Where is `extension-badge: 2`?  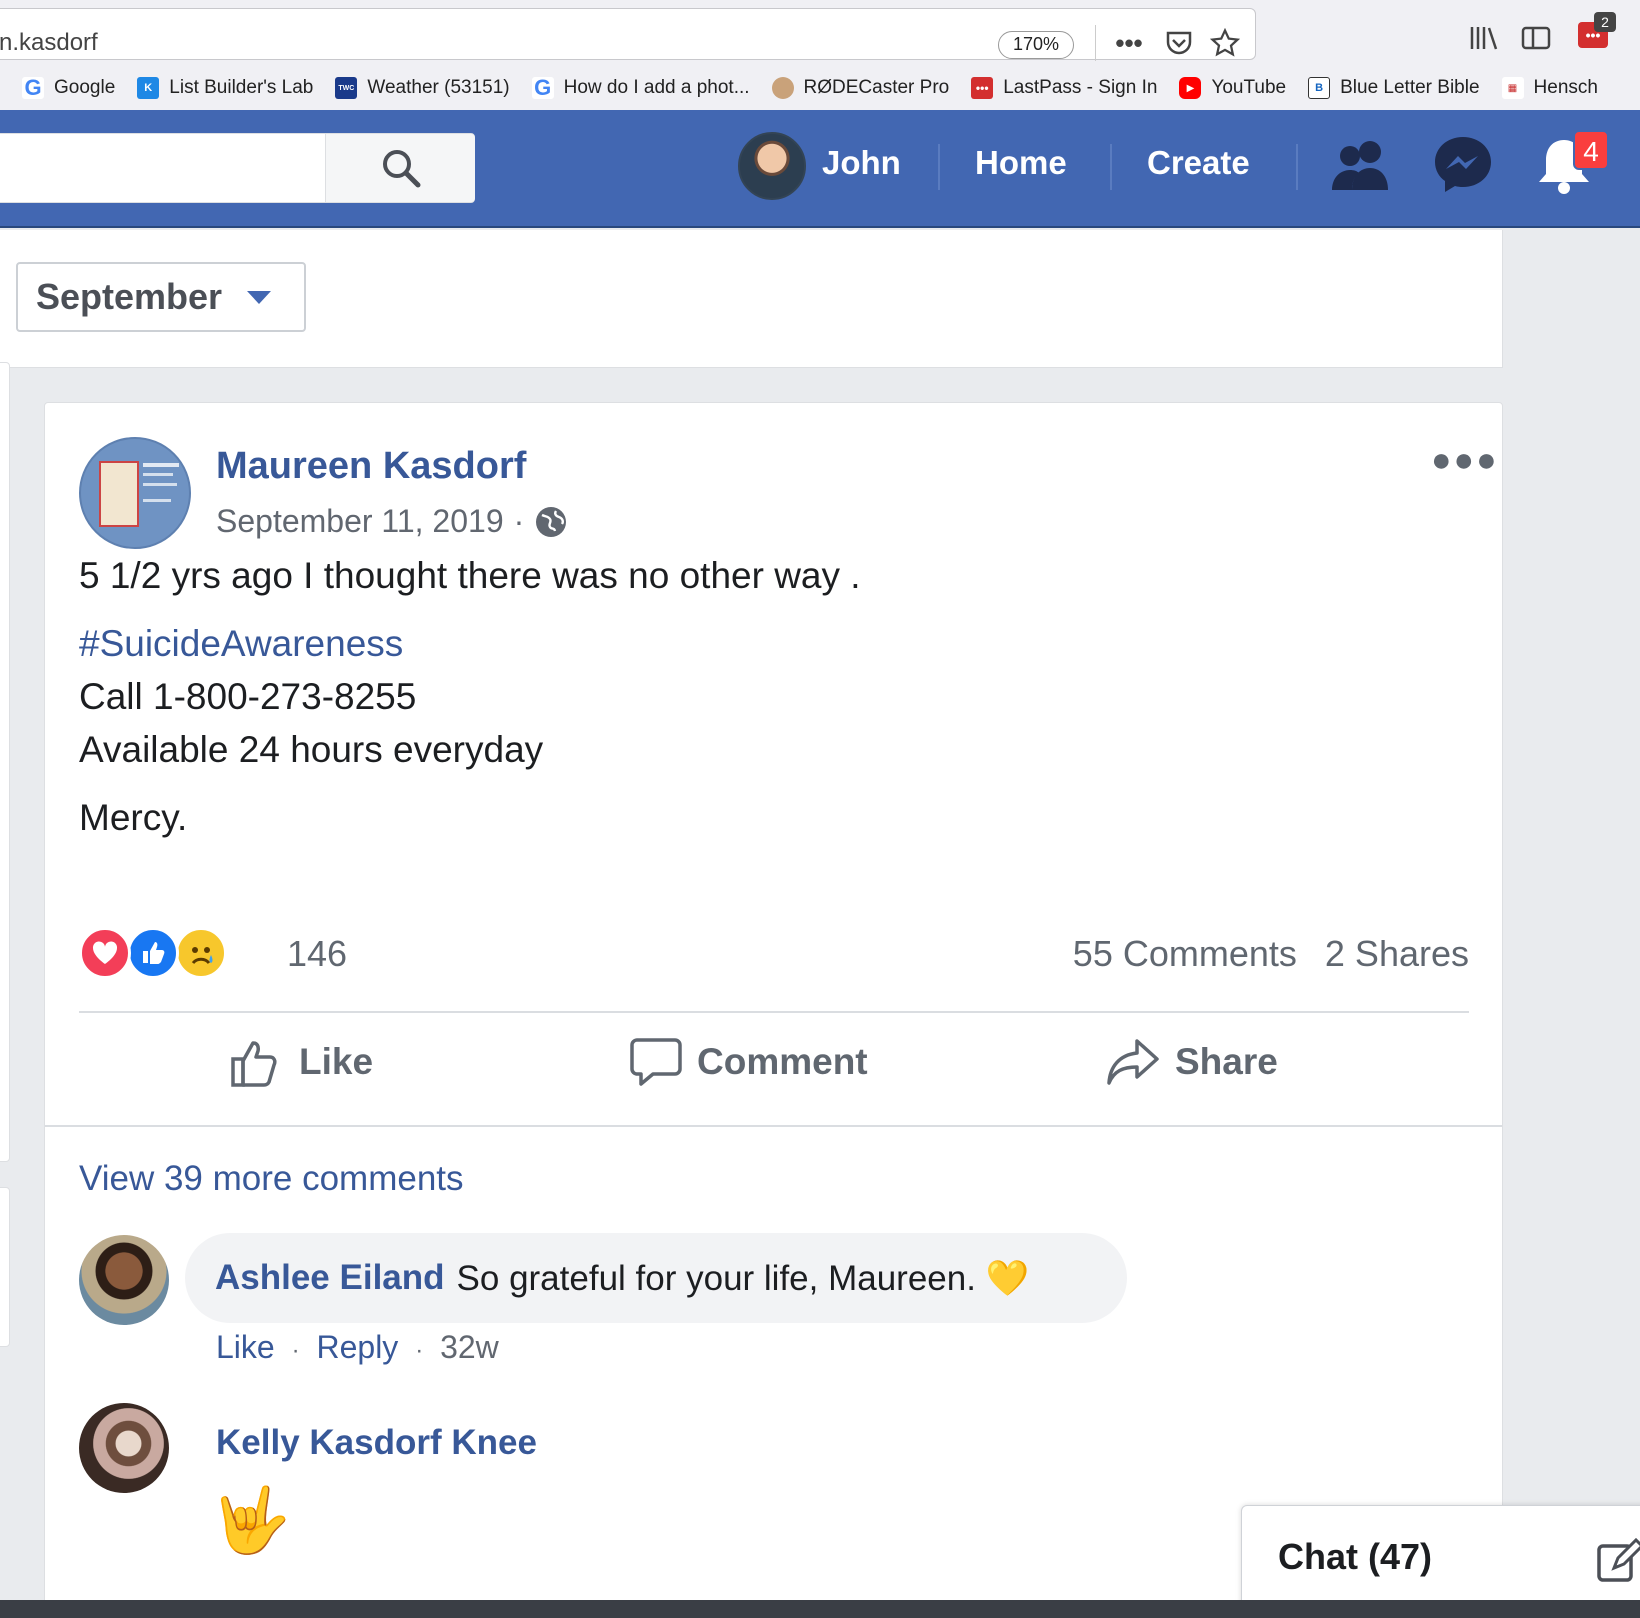 extension-badge: 2 is located at coordinates (1605, 22).